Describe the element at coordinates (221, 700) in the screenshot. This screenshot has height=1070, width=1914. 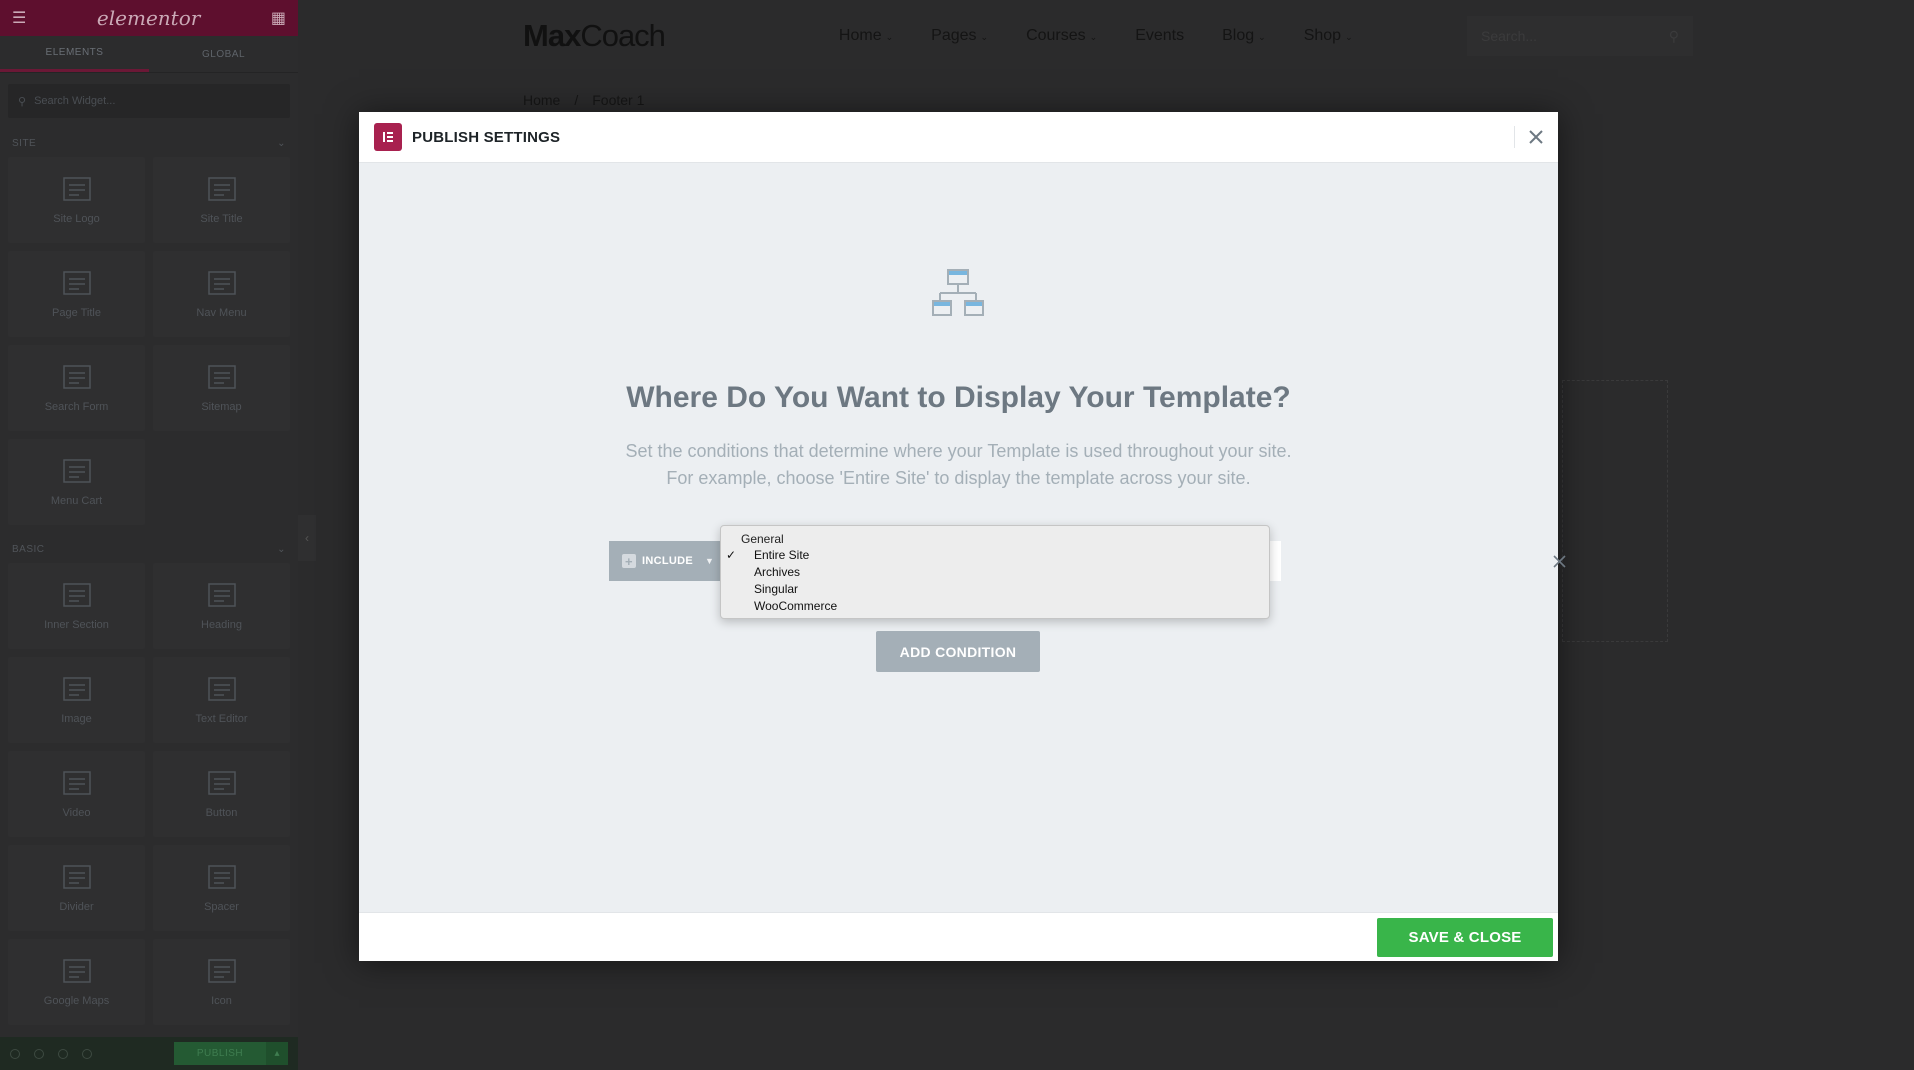
I see `widget-text-editor: Text Editor` at that location.